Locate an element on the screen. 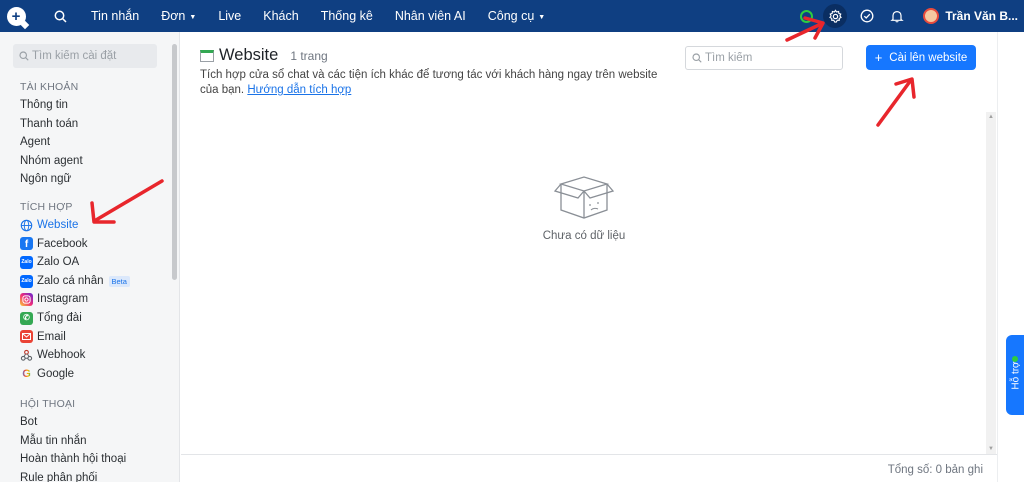 This screenshot has height=482, width=1024. support-label: Hỗ trợ is located at coordinates (1016, 375).